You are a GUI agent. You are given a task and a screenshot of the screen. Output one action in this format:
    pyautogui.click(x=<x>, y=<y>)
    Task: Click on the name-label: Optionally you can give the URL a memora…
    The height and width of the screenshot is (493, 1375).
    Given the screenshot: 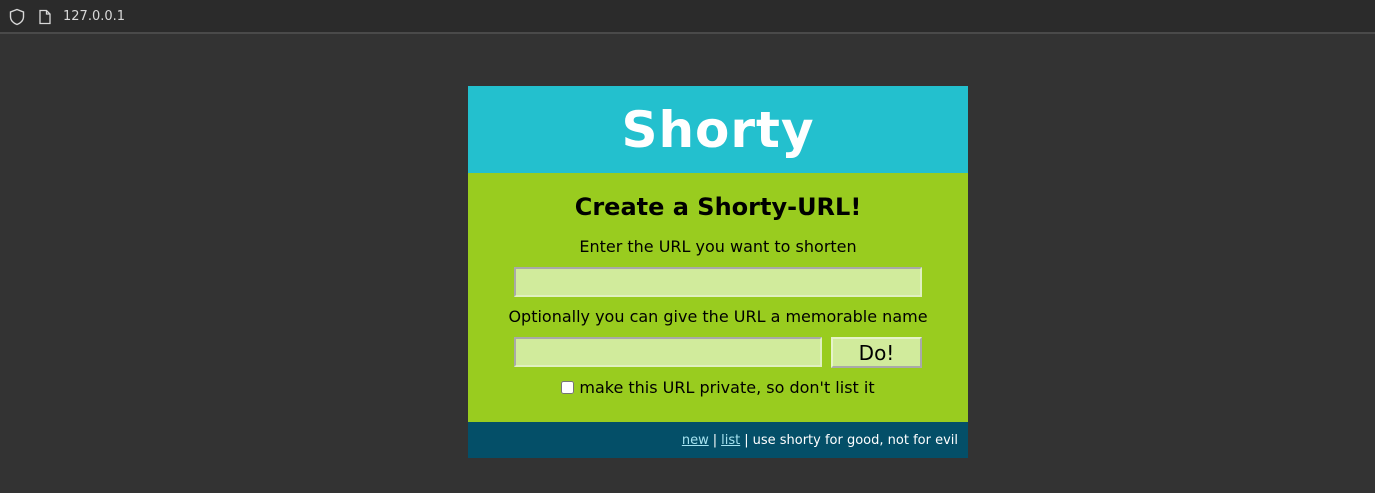 What is the action you would take?
    pyautogui.click(x=718, y=316)
    